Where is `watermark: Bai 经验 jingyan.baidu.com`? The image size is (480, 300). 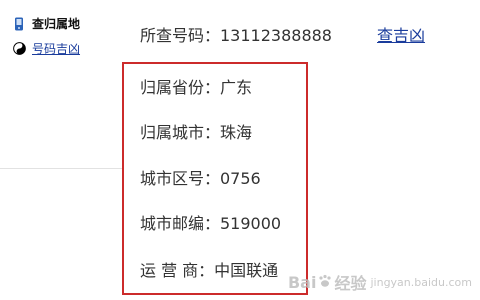 watermark: Bai 经验 jingyan.baidu.com is located at coordinates (380, 282).